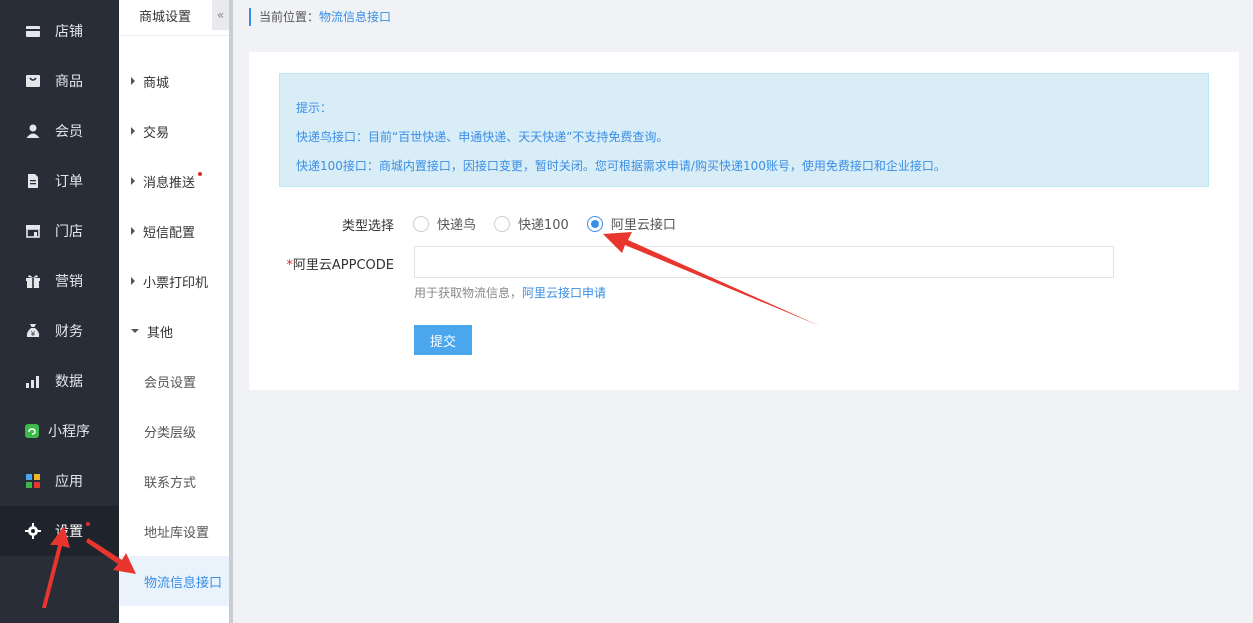 This screenshot has height=623, width=1253. What do you see at coordinates (33, 281) in the screenshot?
I see `gift-icon` at bounding box center [33, 281].